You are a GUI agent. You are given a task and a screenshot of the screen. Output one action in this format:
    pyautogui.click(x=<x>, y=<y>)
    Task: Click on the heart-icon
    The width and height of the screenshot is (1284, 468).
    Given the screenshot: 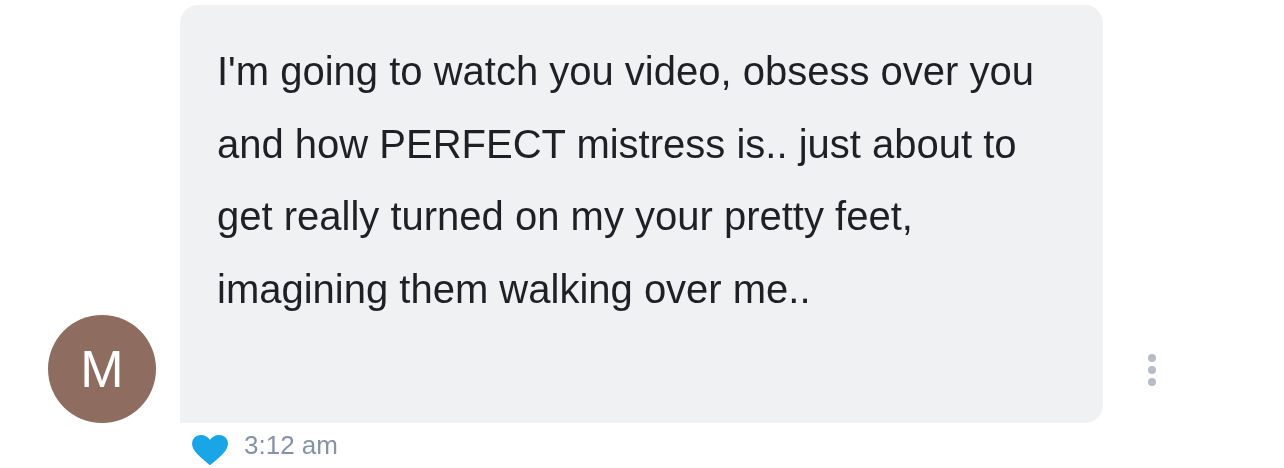 What is the action you would take?
    pyautogui.click(x=210, y=449)
    